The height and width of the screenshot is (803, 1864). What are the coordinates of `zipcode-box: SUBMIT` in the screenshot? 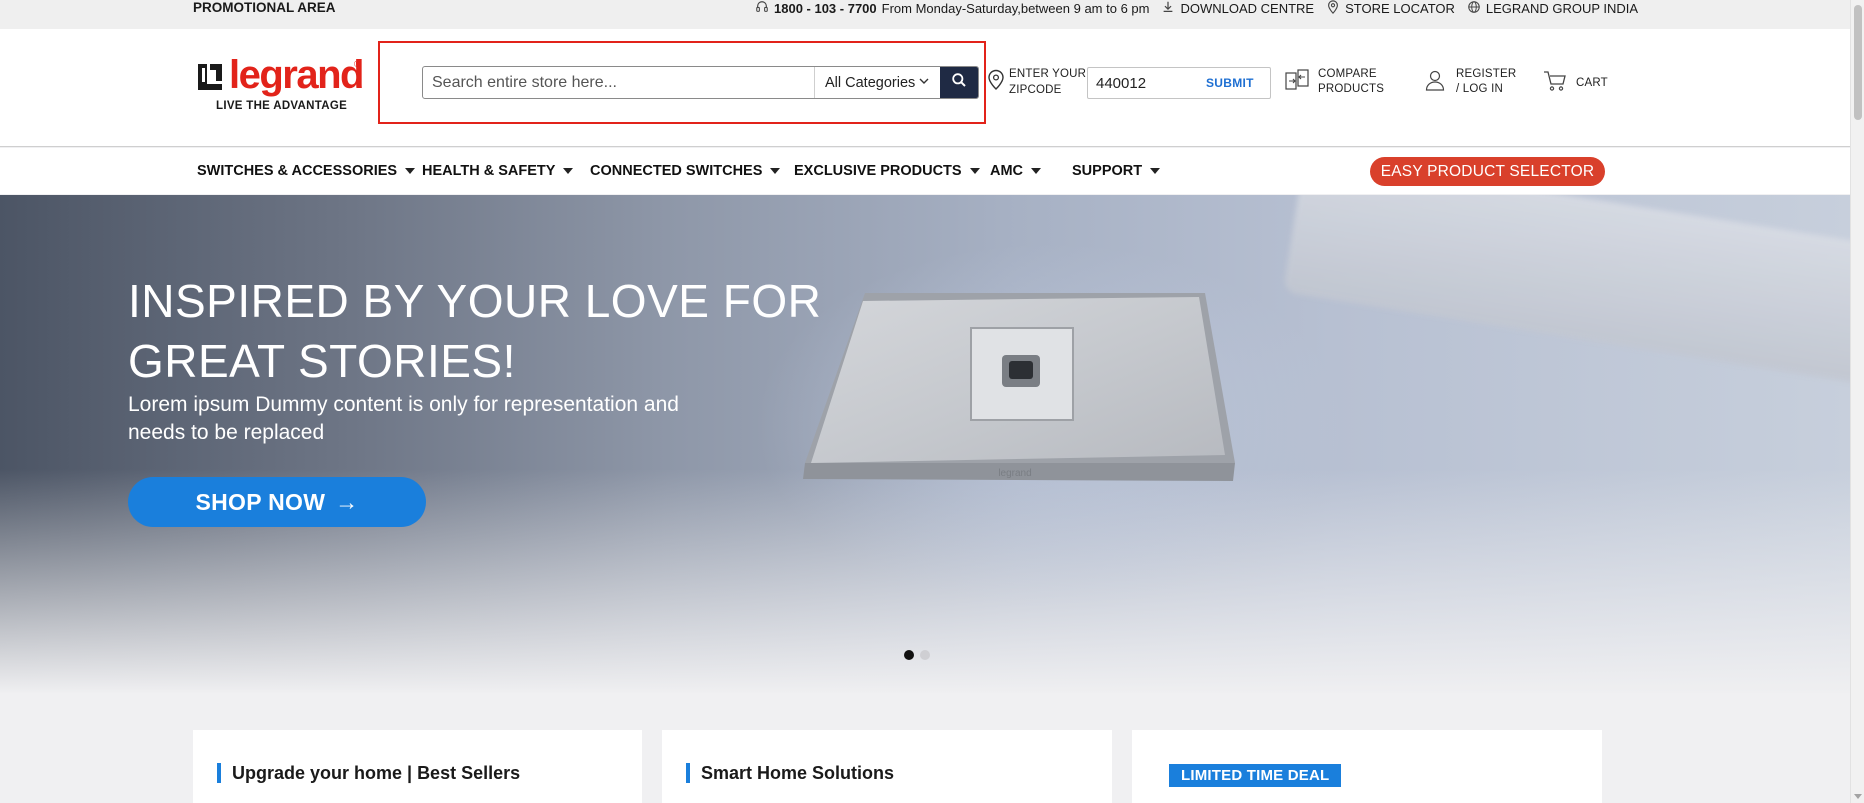 It's located at (1179, 83).